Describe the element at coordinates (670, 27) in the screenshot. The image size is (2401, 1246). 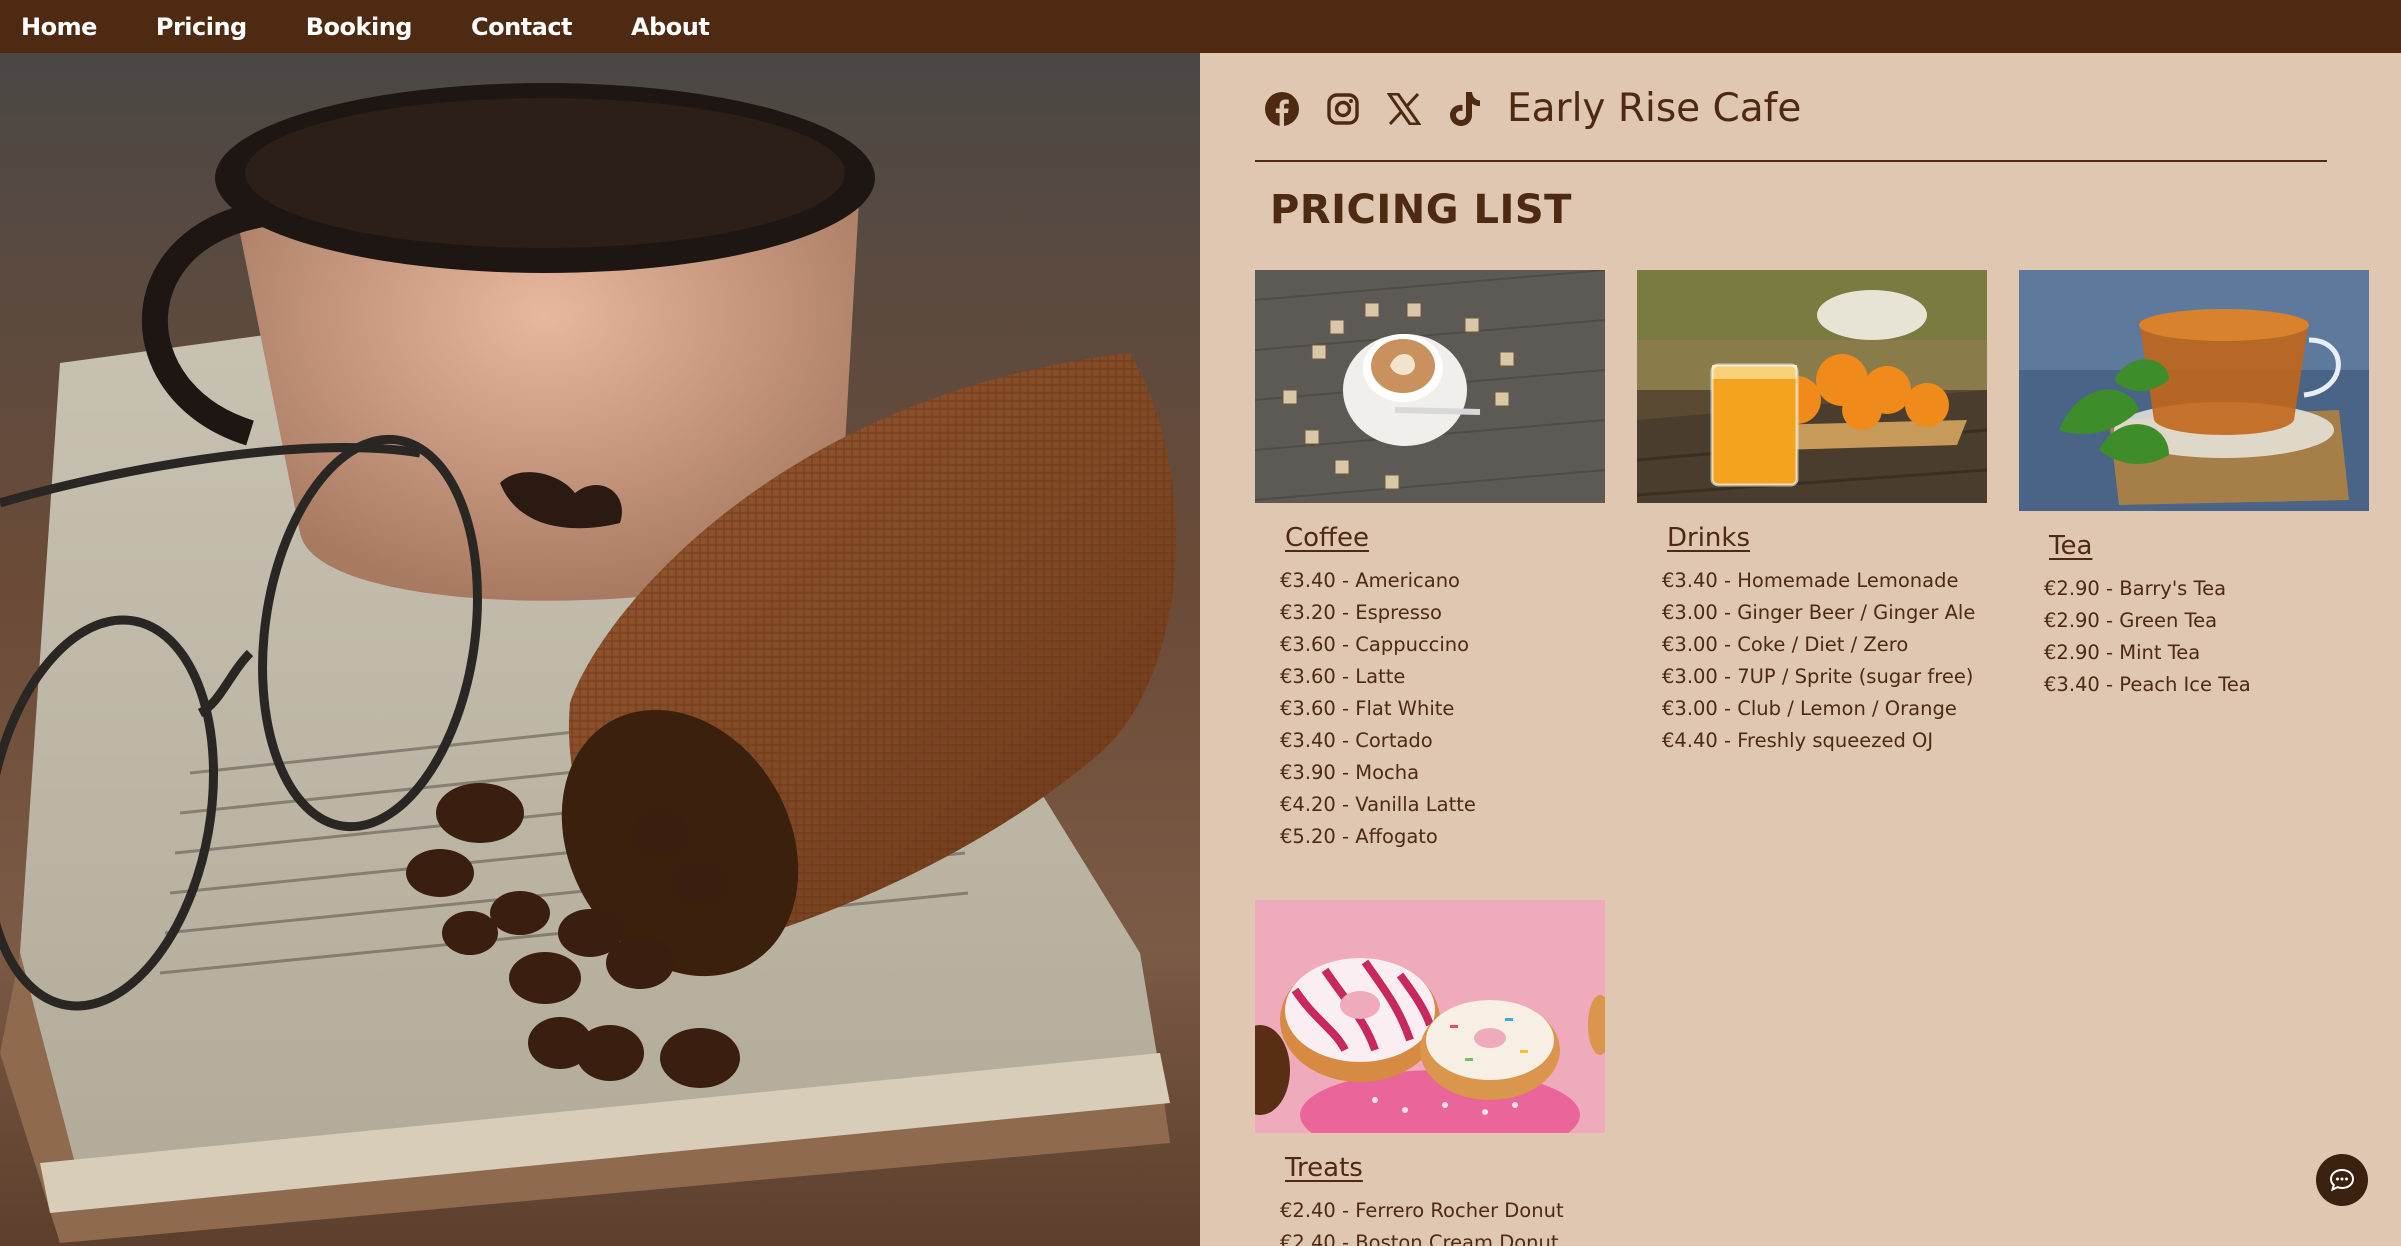
I see `nav-about: About` at that location.